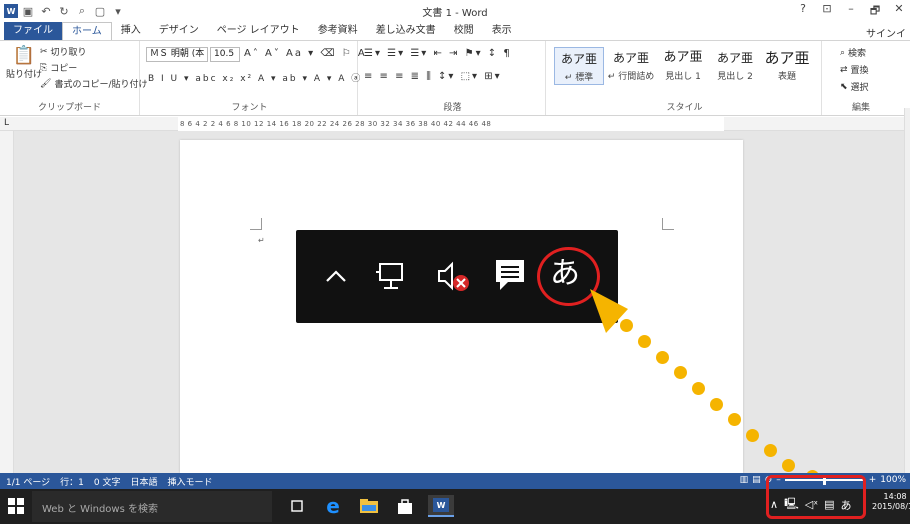 This screenshot has width=910, height=524. I want to click on brush-icon: 🖌, so click(46, 83).